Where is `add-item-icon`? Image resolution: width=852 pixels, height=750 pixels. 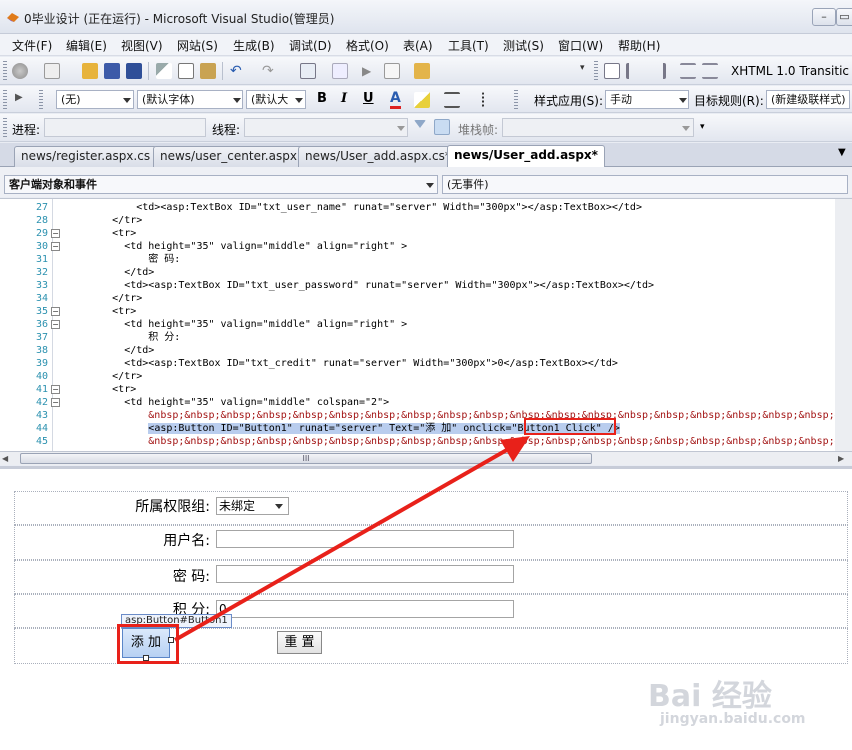
add-item-icon is located at coordinates (52, 71).